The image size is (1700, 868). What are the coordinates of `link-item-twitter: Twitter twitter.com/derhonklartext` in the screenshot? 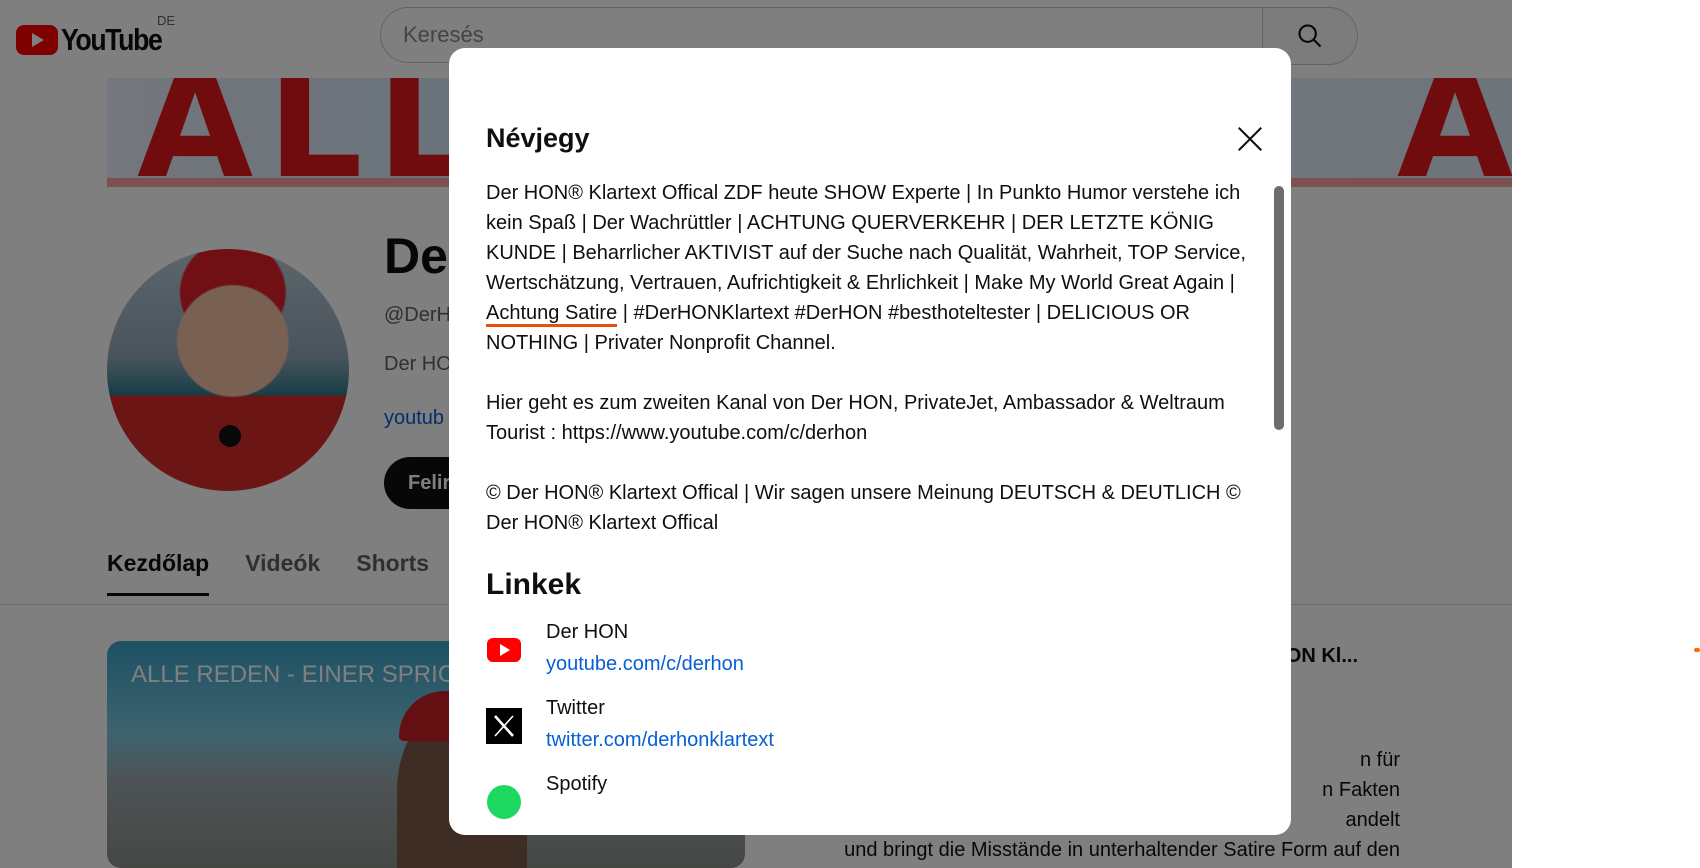 It's located at (866, 726).